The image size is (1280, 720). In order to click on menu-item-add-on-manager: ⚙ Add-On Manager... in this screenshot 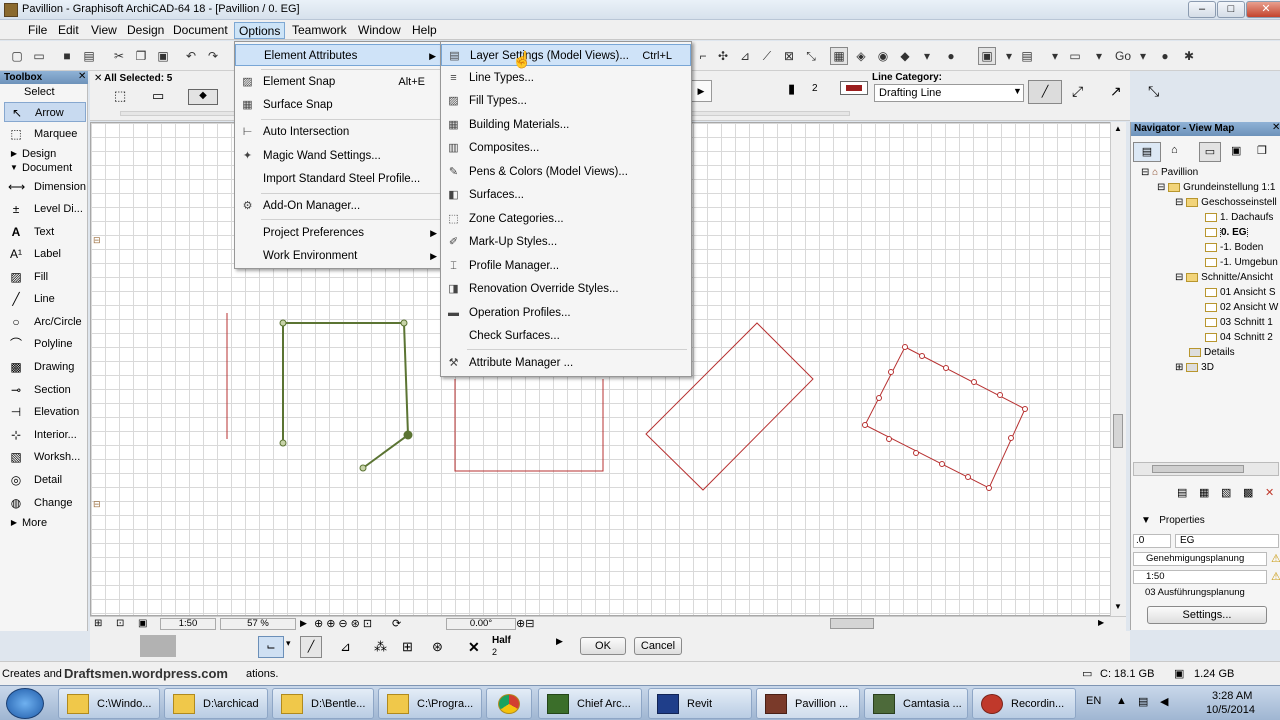, I will do `click(339, 206)`.